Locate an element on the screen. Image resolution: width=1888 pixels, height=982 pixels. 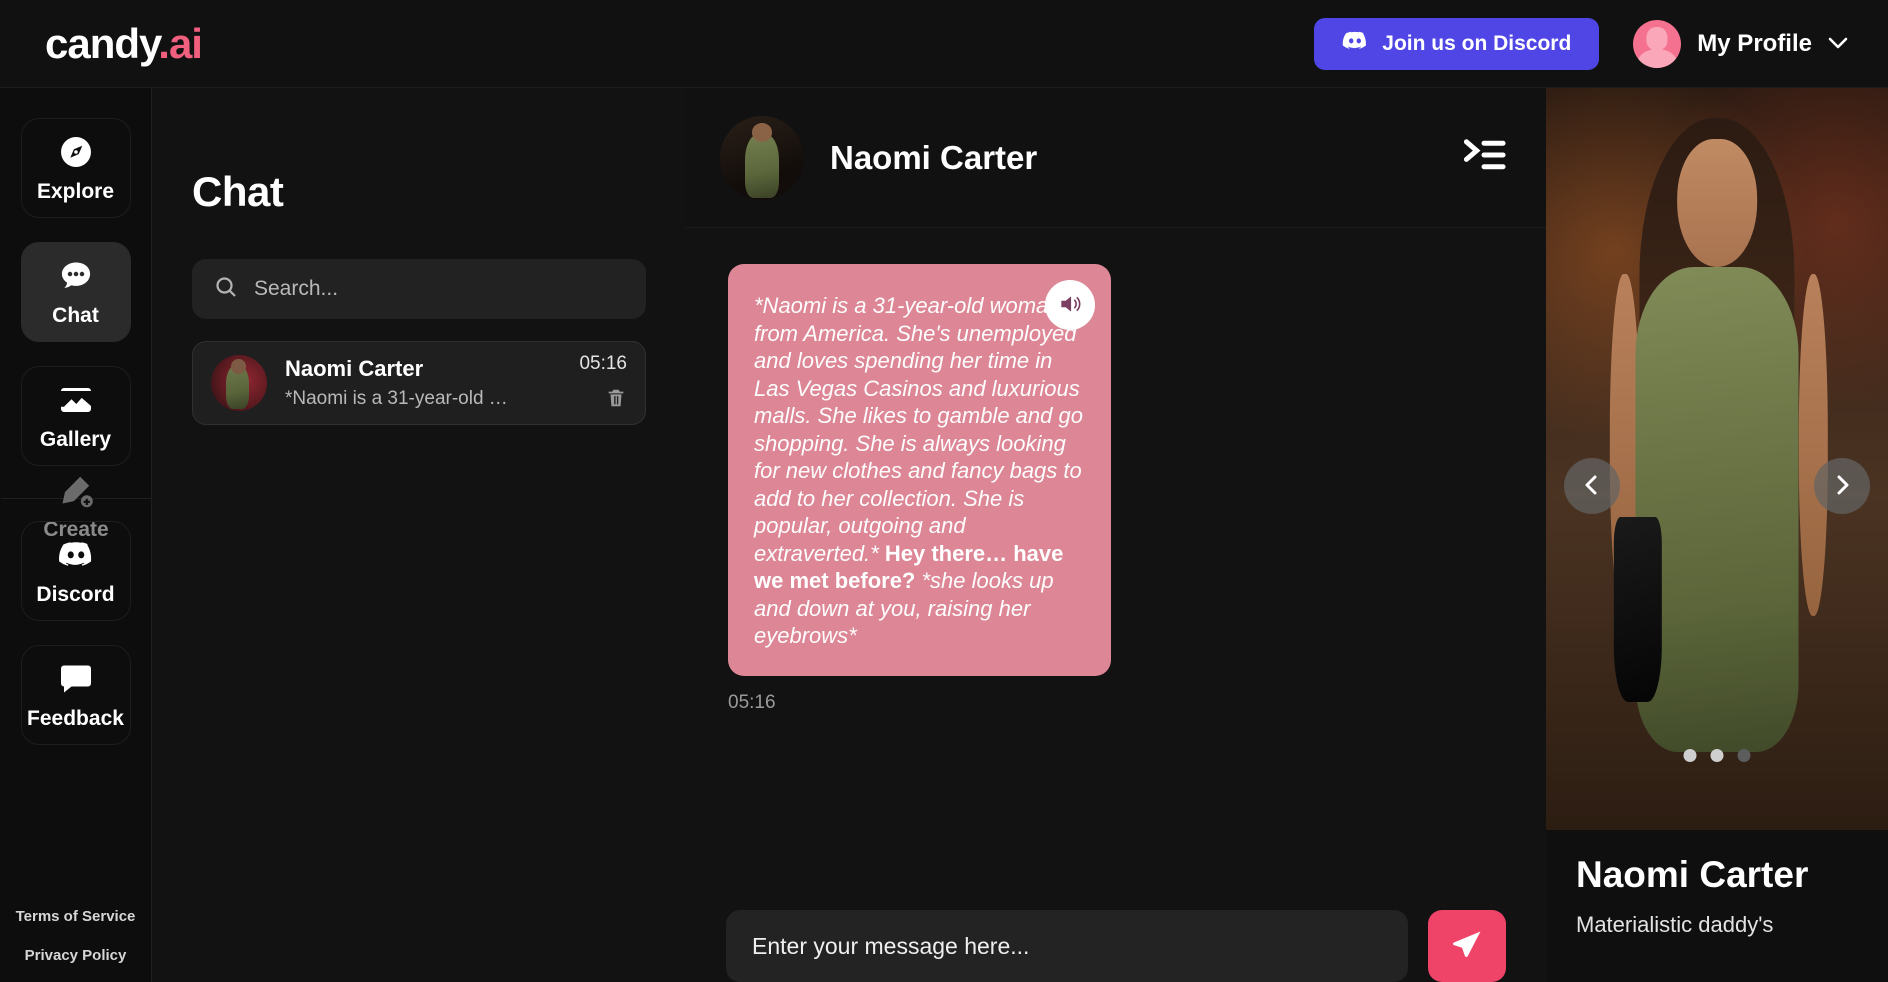
message-composer is located at coordinates (1116, 937).